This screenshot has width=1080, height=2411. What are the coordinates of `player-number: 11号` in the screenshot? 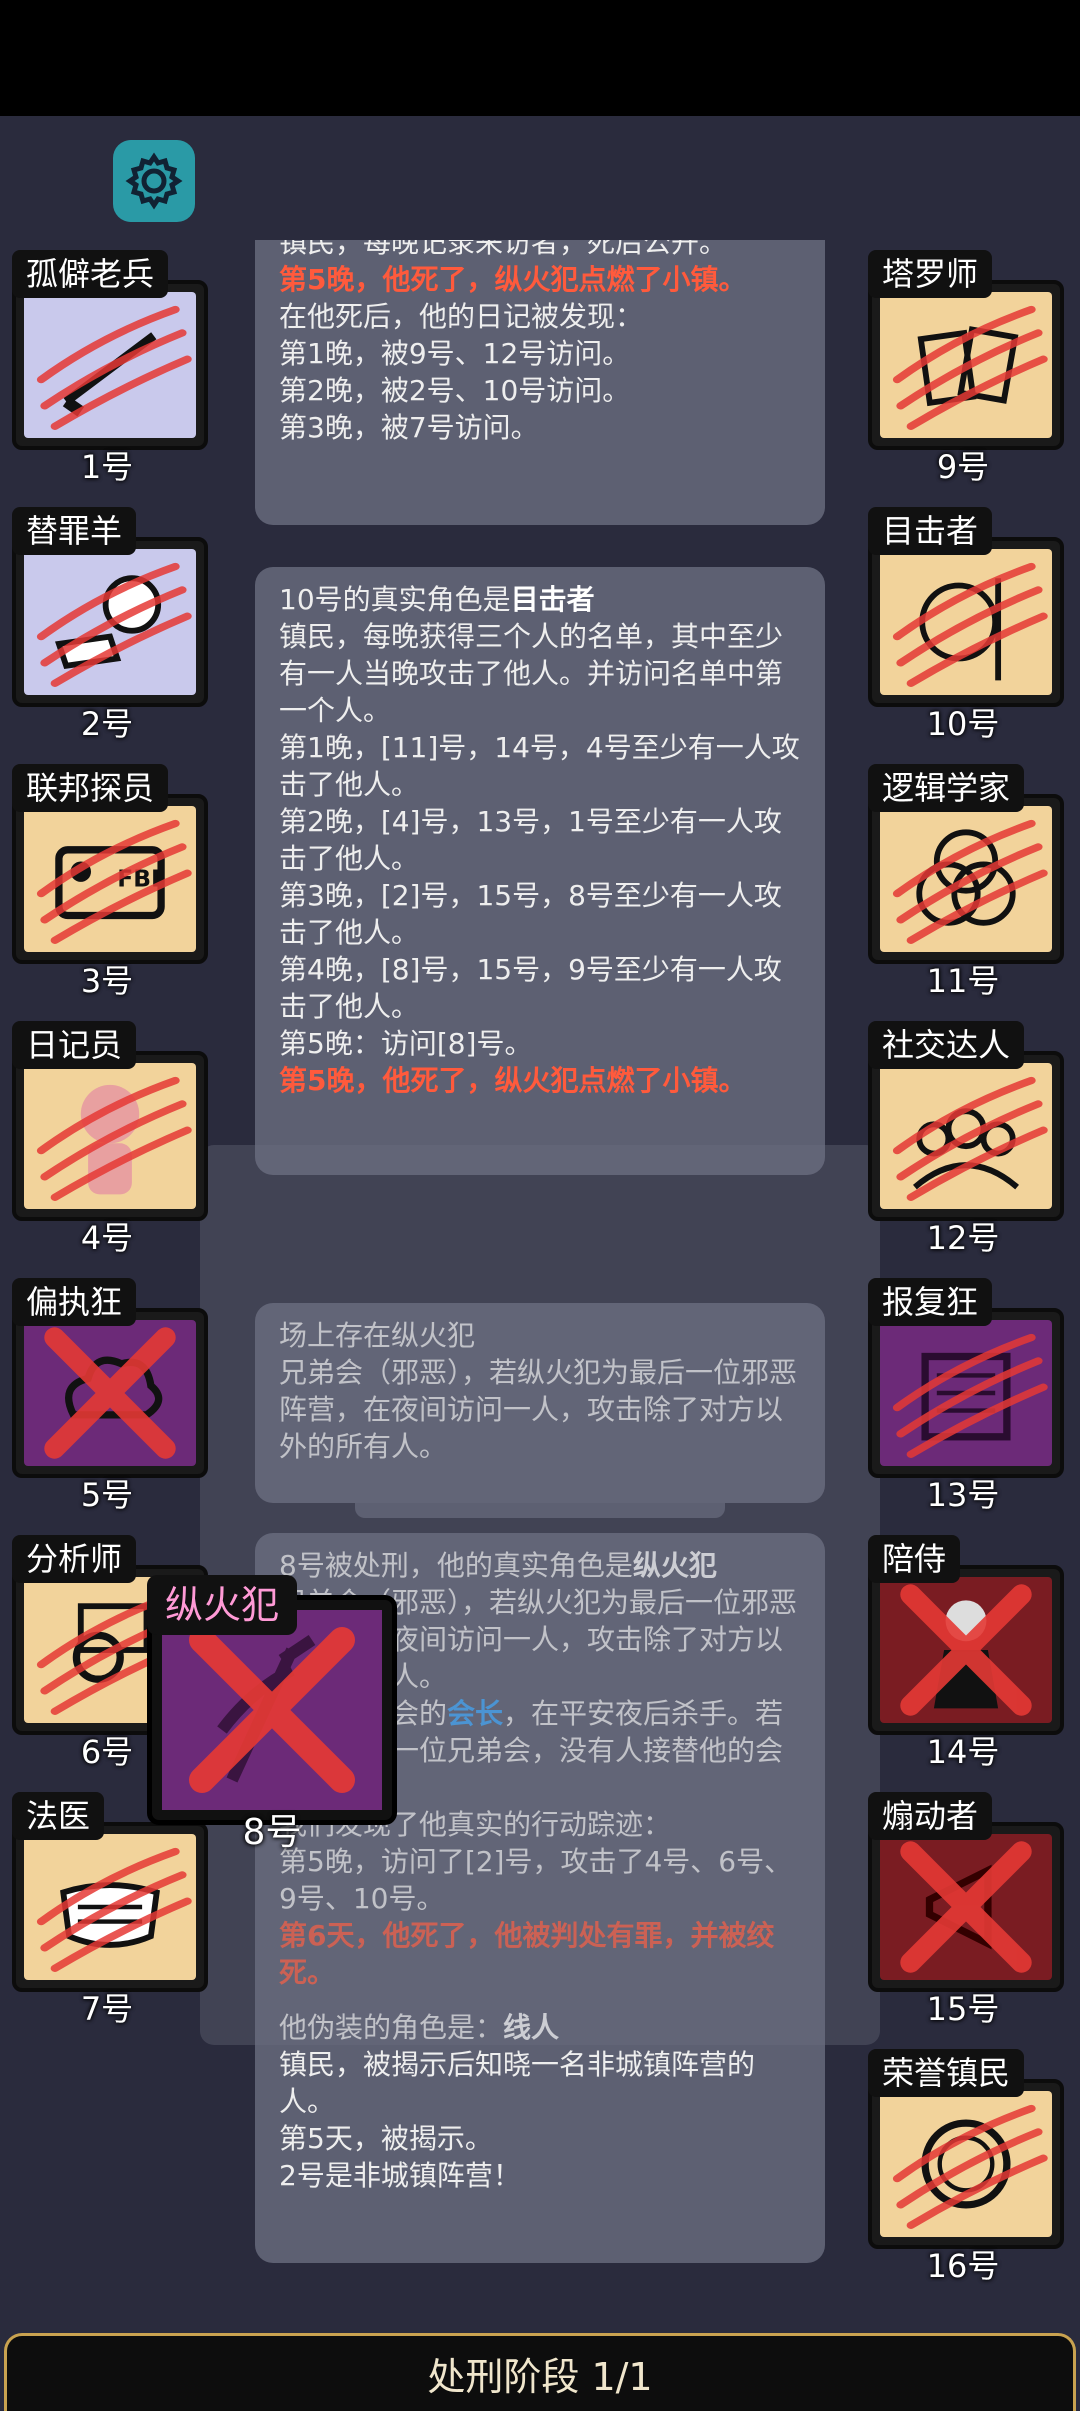 It's located at (963, 981).